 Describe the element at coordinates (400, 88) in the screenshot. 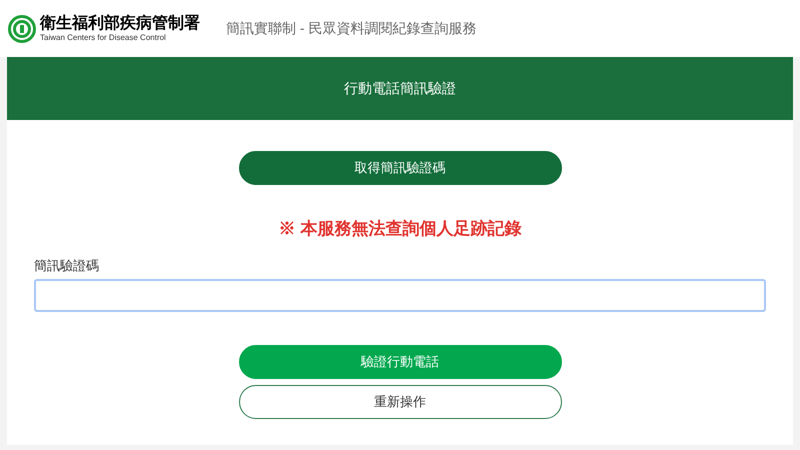

I see `panel-title: 行動電話簡訊驗證` at that location.